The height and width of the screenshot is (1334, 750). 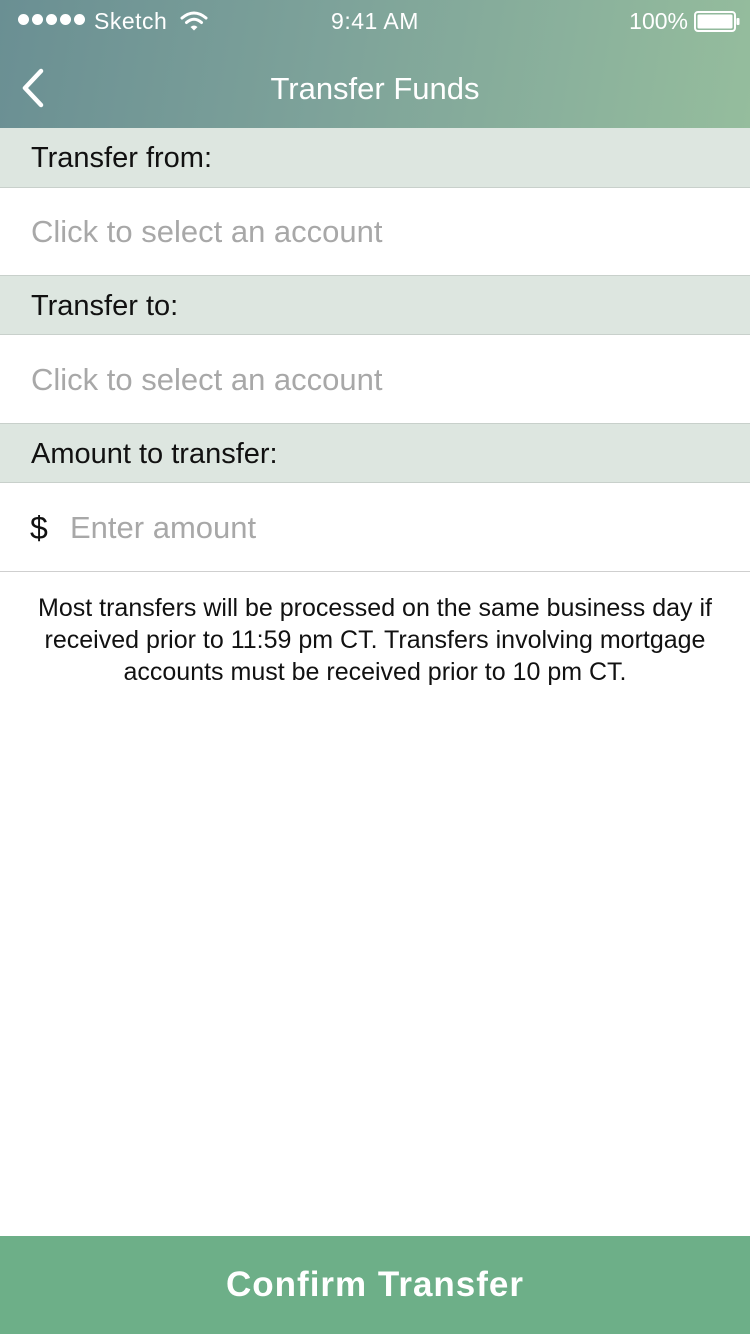 I want to click on header: Sketch 9:41 AM 100% Transfer Funds, so click(x=375, y=64).